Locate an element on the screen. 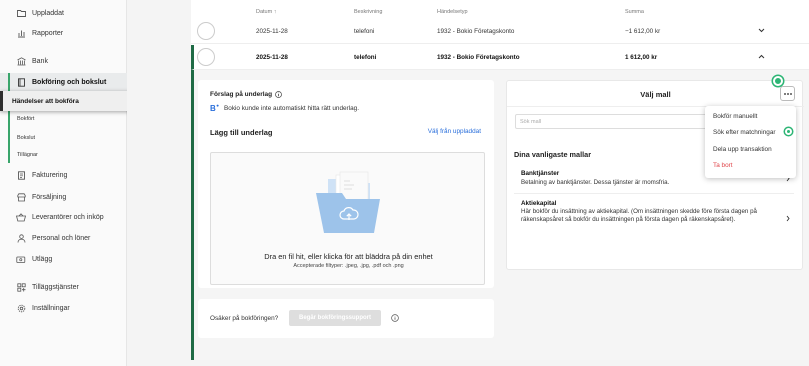 The height and width of the screenshot is (366, 809). sidebar-item-personal: Personal och löner is located at coordinates (63, 238).